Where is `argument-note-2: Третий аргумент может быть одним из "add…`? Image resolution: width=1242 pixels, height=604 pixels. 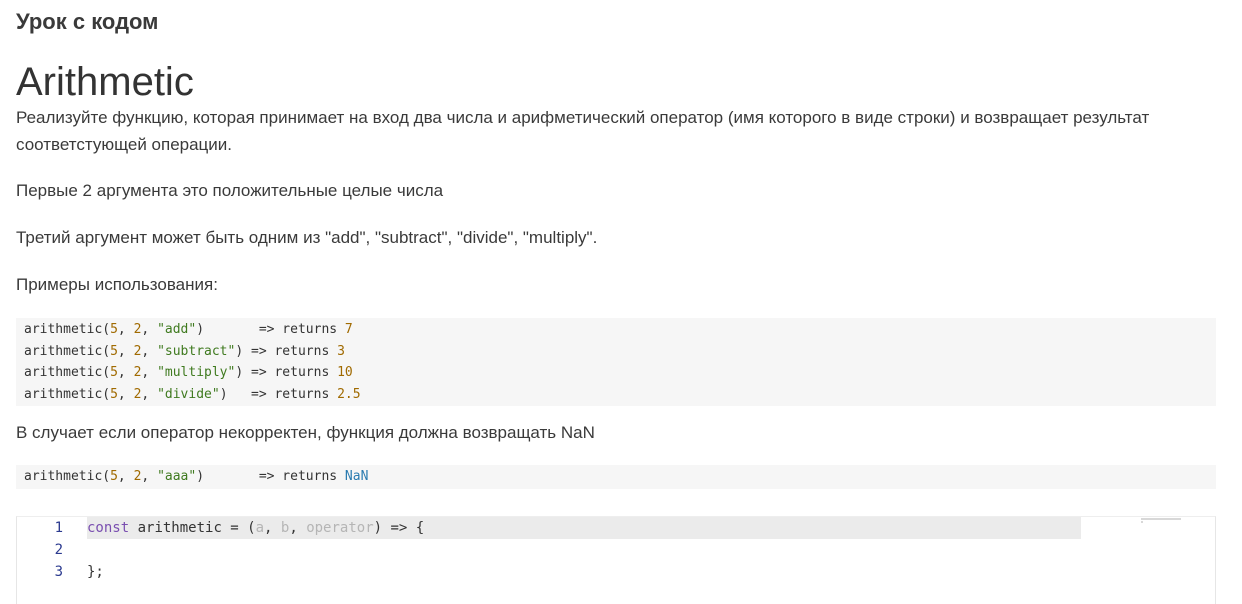
argument-note-2: Третий аргумент может быть одним из "add… is located at coordinates (307, 237).